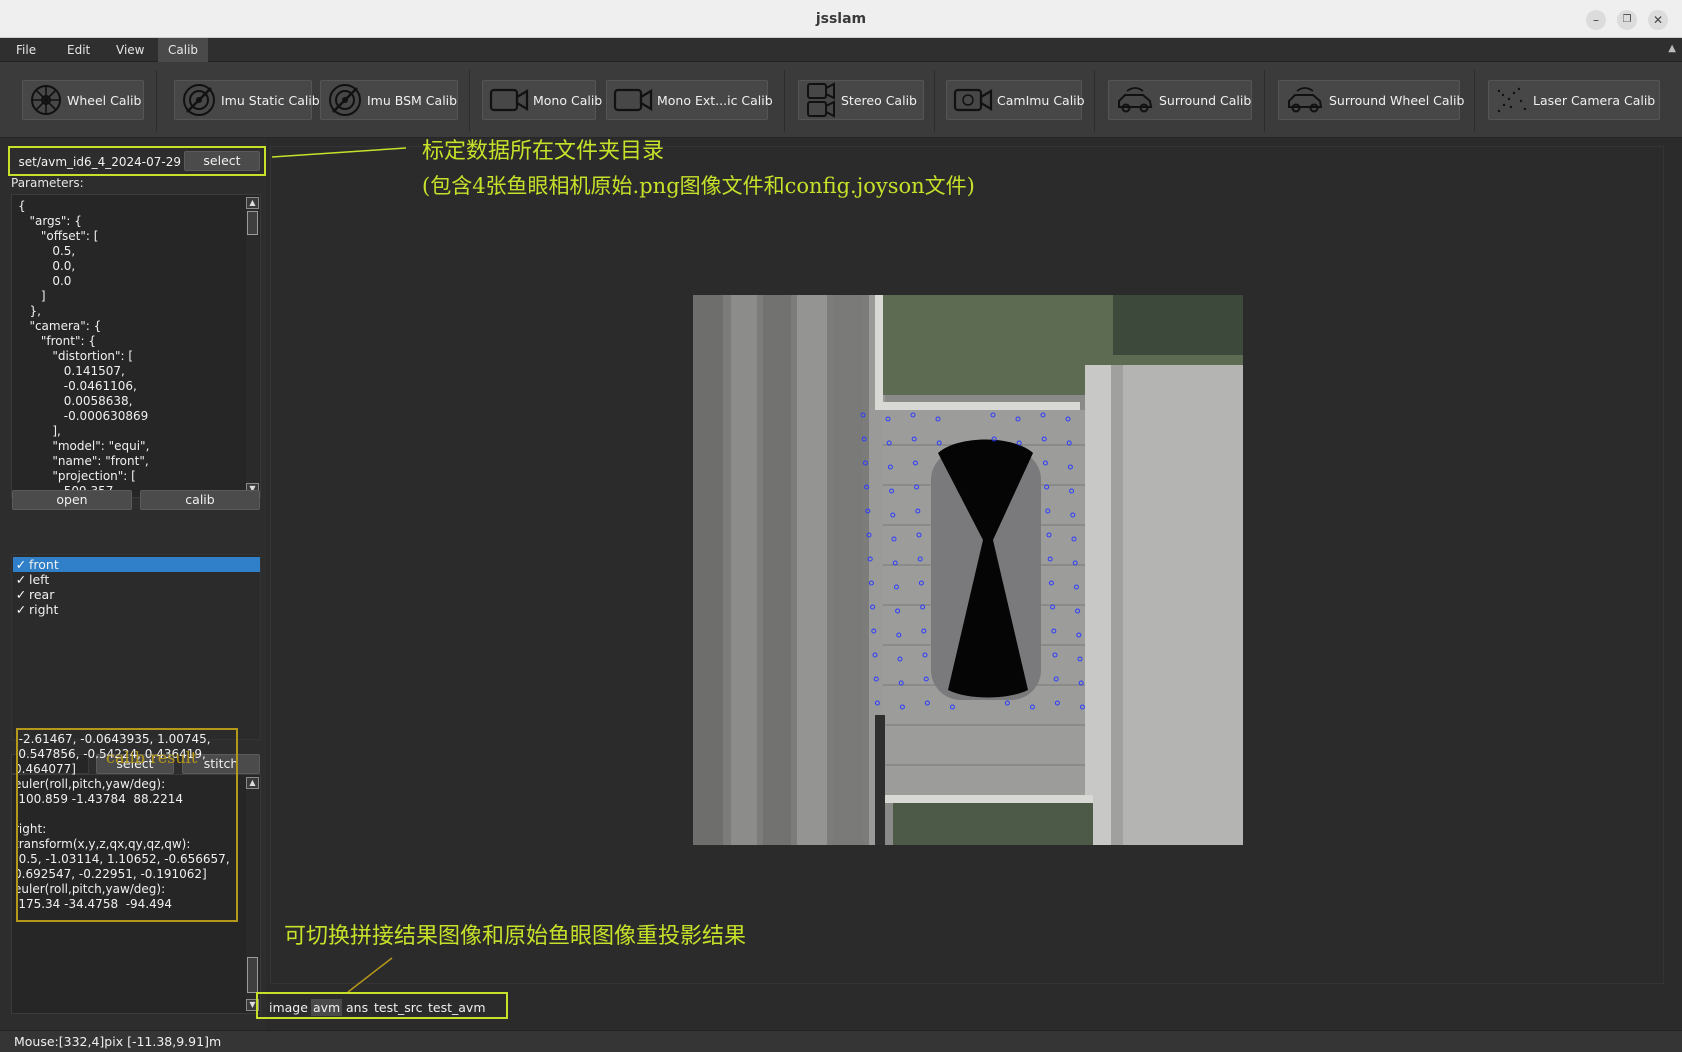  I want to click on tab-test-avm: test_avm, so click(457, 1007).